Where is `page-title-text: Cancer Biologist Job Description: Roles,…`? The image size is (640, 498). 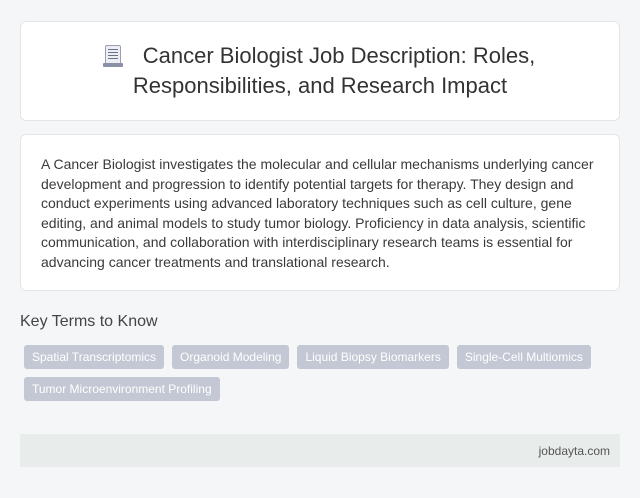
page-title-text: Cancer Biologist Job Description: Roles,… is located at coordinates (334, 70).